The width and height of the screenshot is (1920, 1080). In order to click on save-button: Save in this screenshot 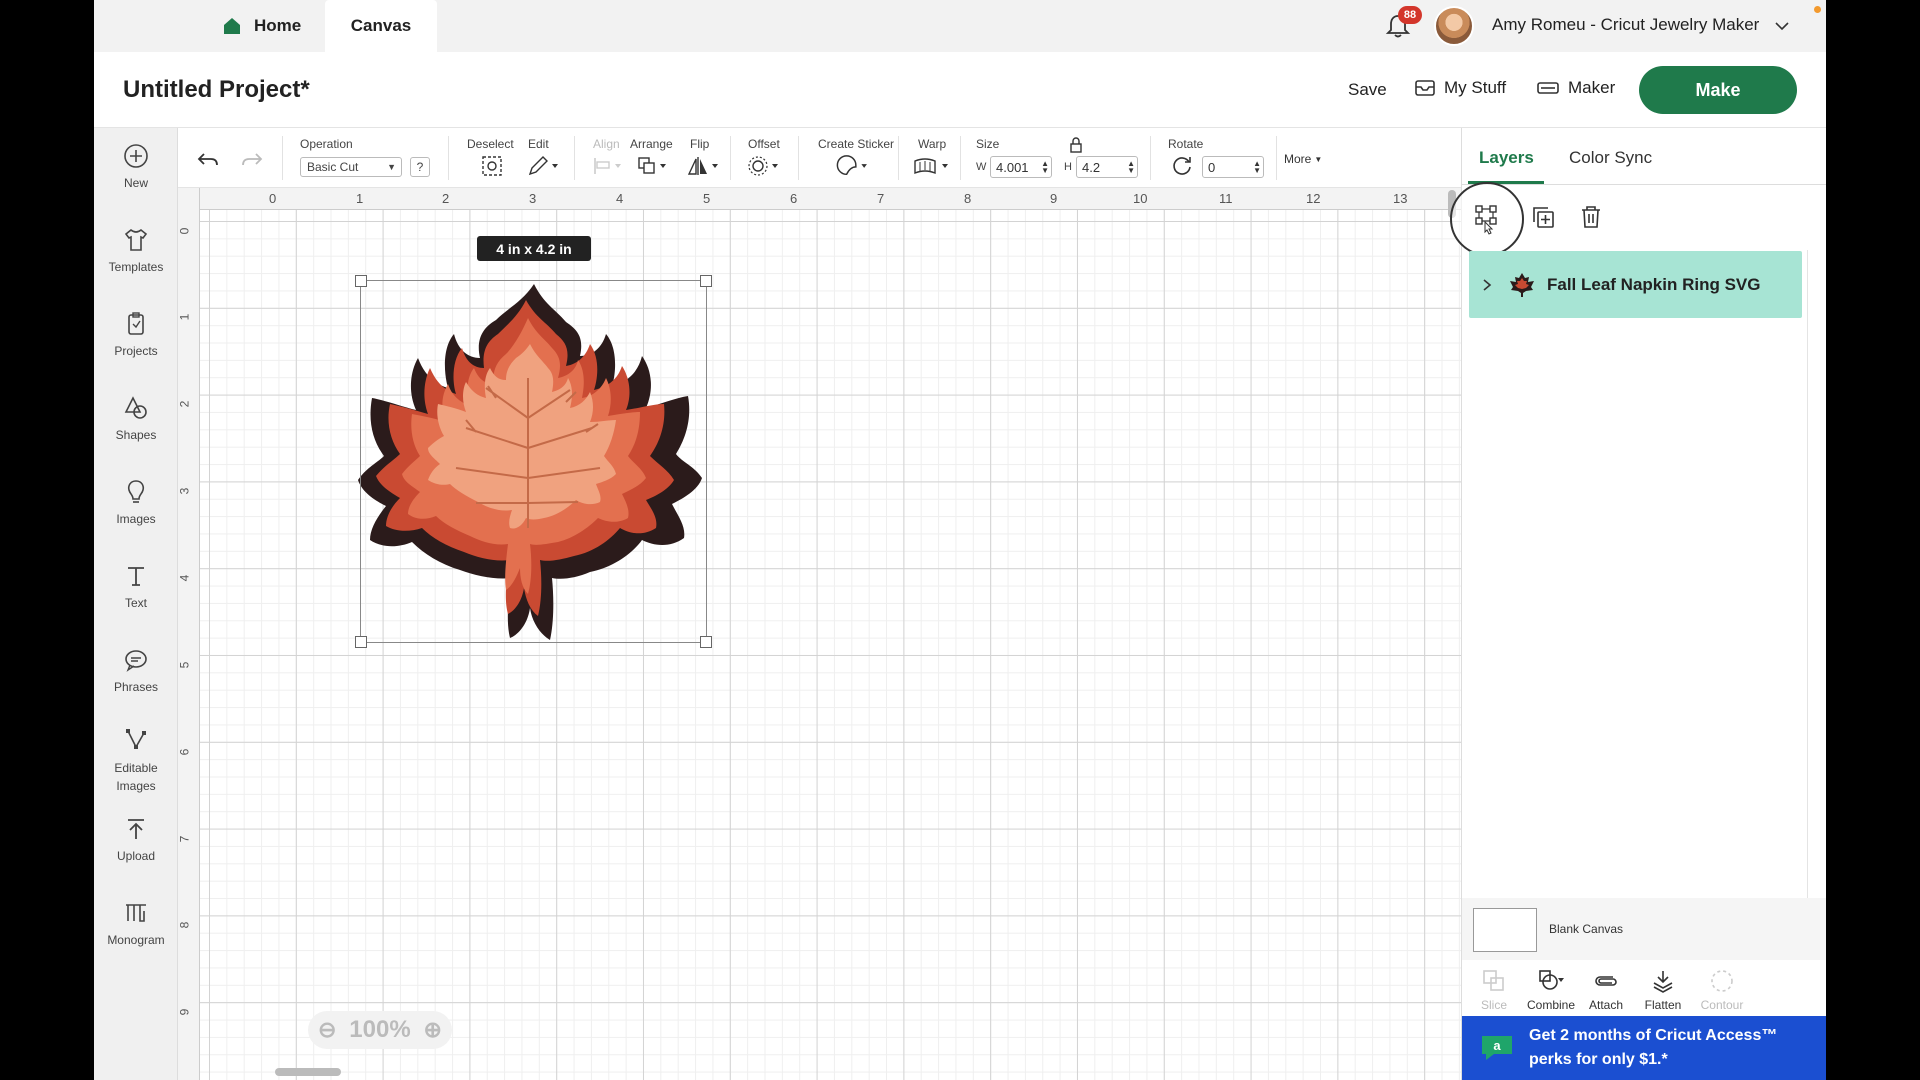, I will do `click(1367, 90)`.